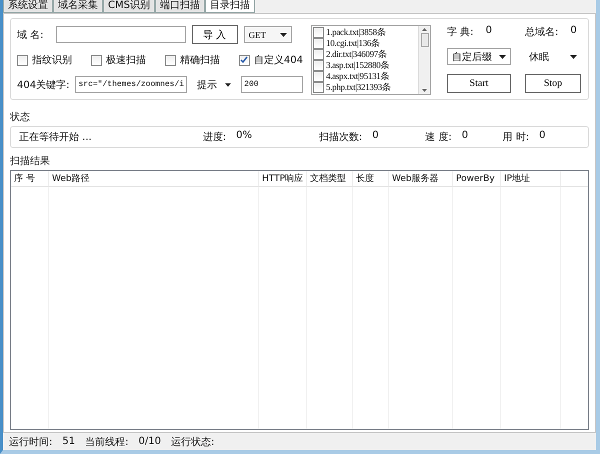  I want to click on column-header: 文档类型, so click(330, 178).